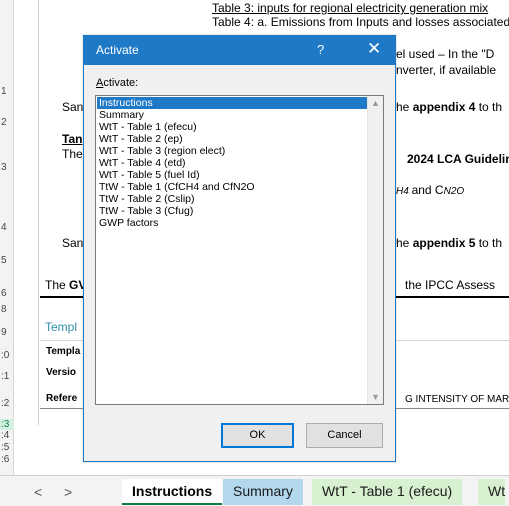  What do you see at coordinates (73, 107) in the screenshot?
I see `sample-text-1: San` at bounding box center [73, 107].